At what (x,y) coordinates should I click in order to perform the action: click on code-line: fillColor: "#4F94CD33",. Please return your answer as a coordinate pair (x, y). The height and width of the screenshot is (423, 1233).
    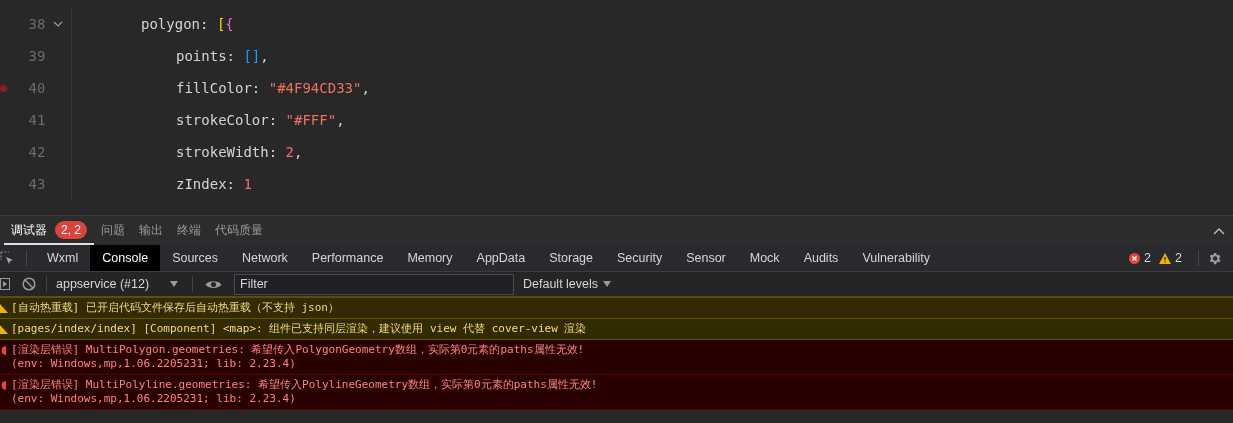
    Looking at the image, I should click on (272, 88).